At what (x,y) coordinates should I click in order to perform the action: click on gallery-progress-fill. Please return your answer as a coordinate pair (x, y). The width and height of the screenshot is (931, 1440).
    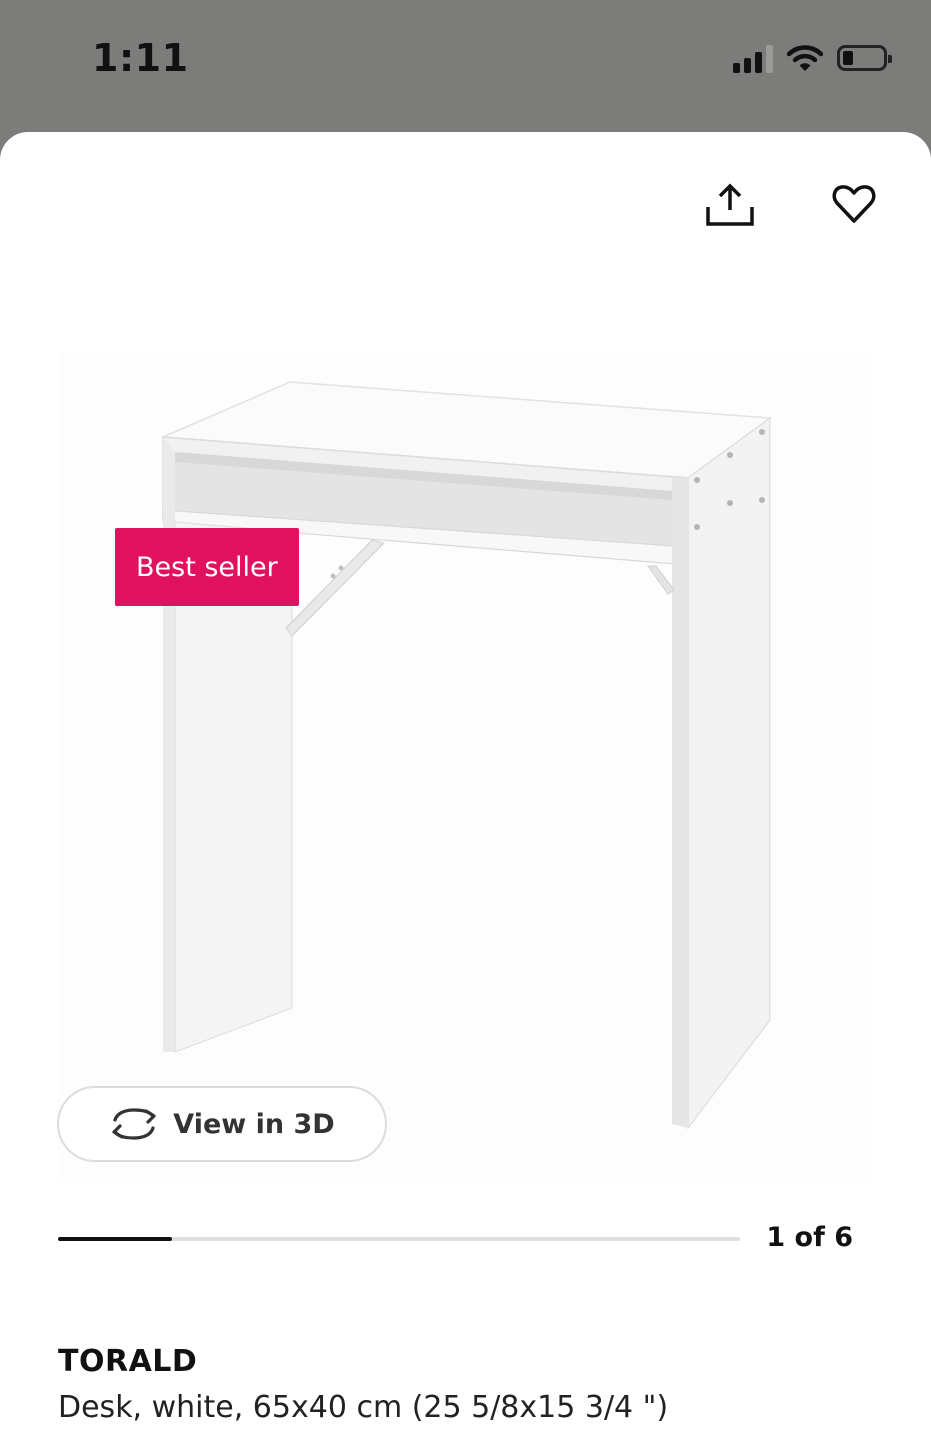
    Looking at the image, I should click on (115, 1239).